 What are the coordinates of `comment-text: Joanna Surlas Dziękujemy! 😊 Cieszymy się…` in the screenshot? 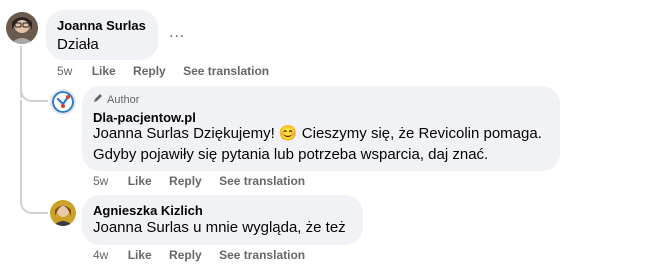 It's located at (317, 133).